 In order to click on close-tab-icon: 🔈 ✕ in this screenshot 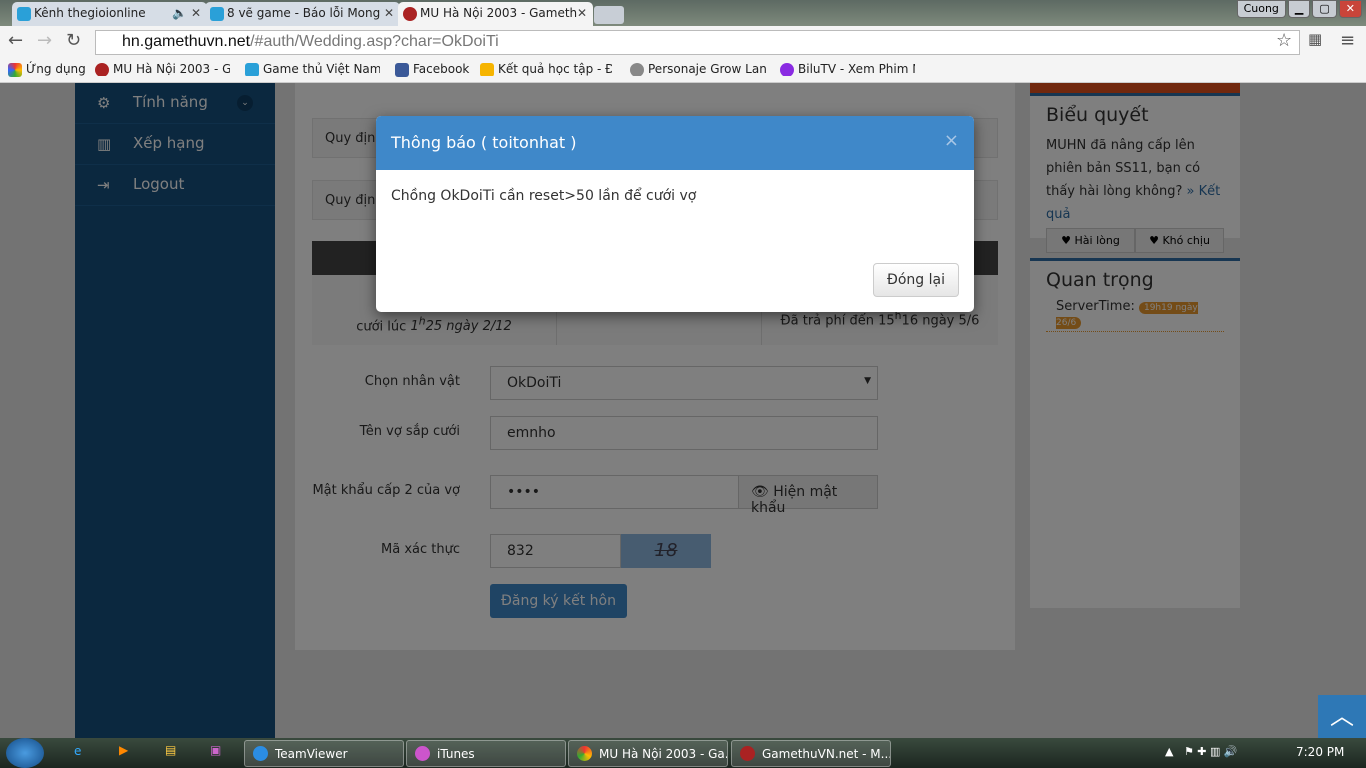, I will do `click(186, 13)`.